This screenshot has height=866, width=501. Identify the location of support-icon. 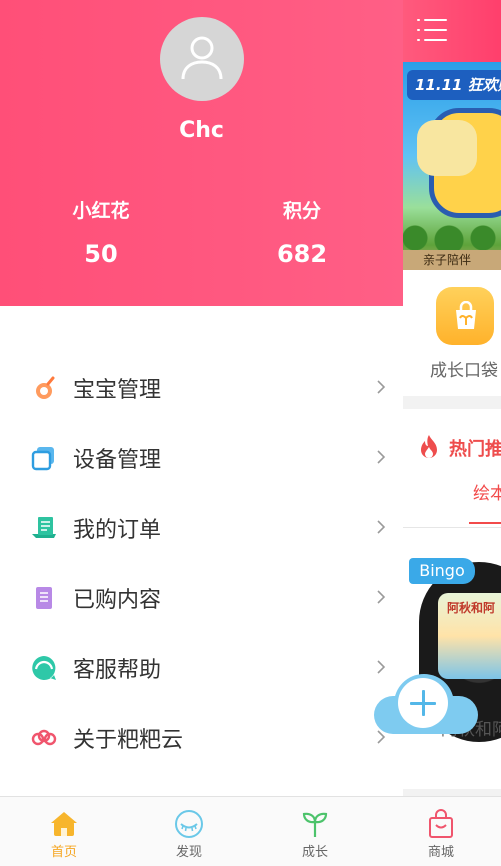
(44, 668).